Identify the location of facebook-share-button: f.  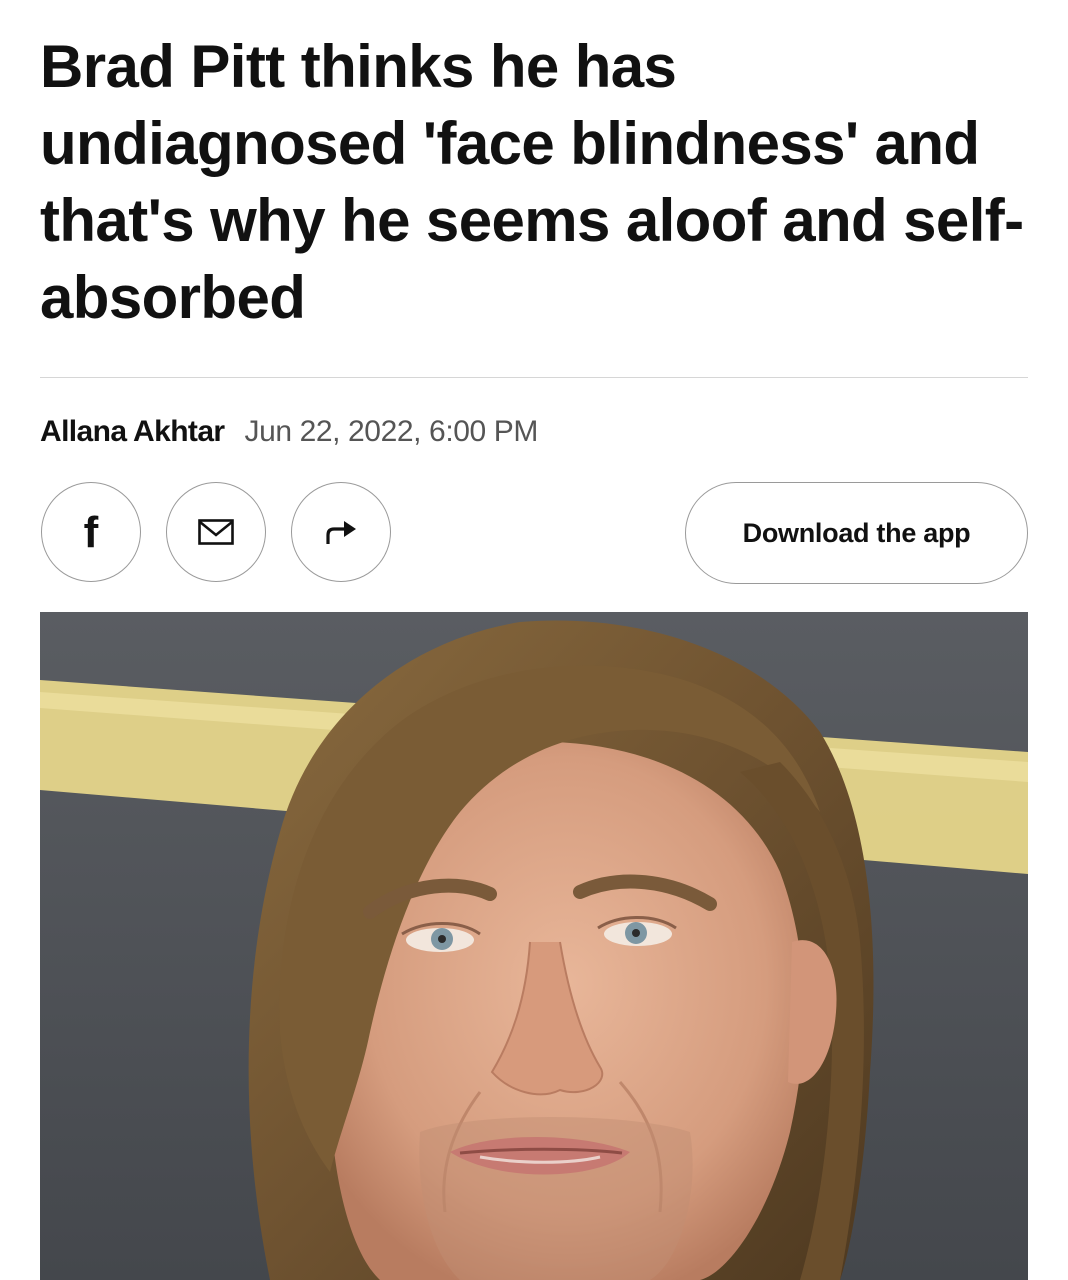
(91, 532).